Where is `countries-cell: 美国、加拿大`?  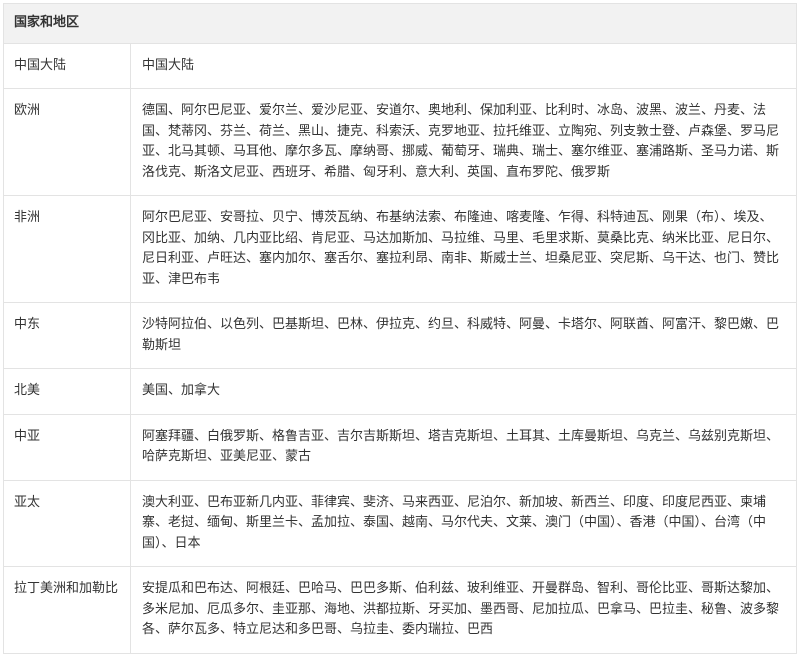
countries-cell: 美国、加拿大 is located at coordinates (463, 391).